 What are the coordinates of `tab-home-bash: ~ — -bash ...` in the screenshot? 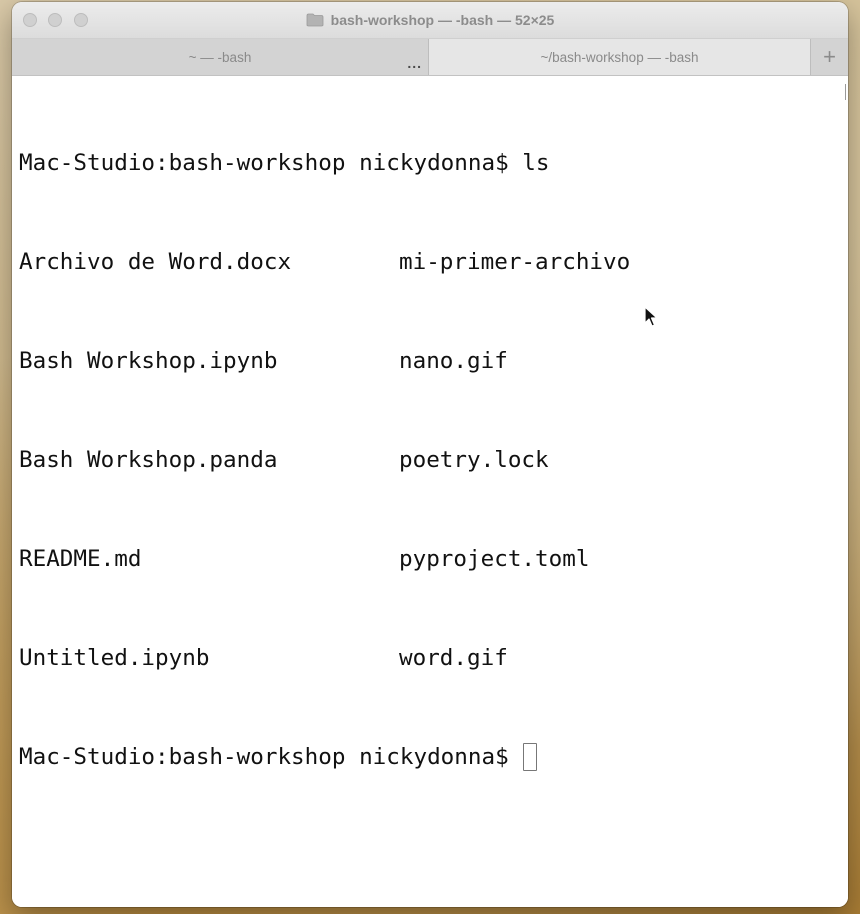 It's located at (220, 57).